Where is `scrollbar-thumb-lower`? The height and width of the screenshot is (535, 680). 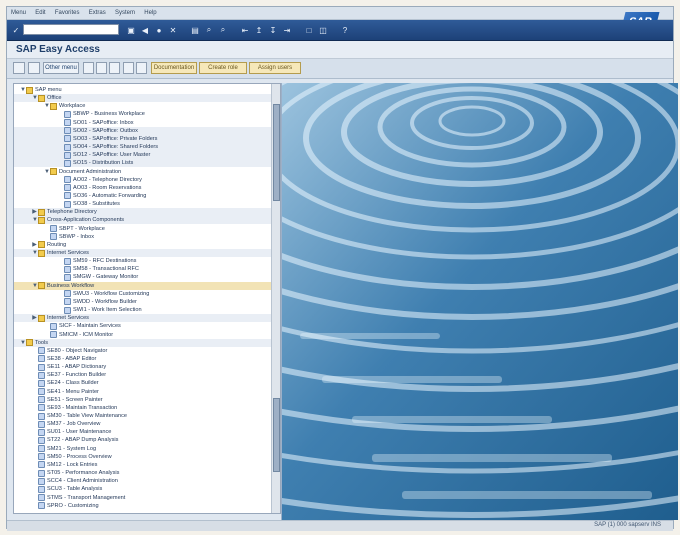 scrollbar-thumb-lower is located at coordinates (276, 435).